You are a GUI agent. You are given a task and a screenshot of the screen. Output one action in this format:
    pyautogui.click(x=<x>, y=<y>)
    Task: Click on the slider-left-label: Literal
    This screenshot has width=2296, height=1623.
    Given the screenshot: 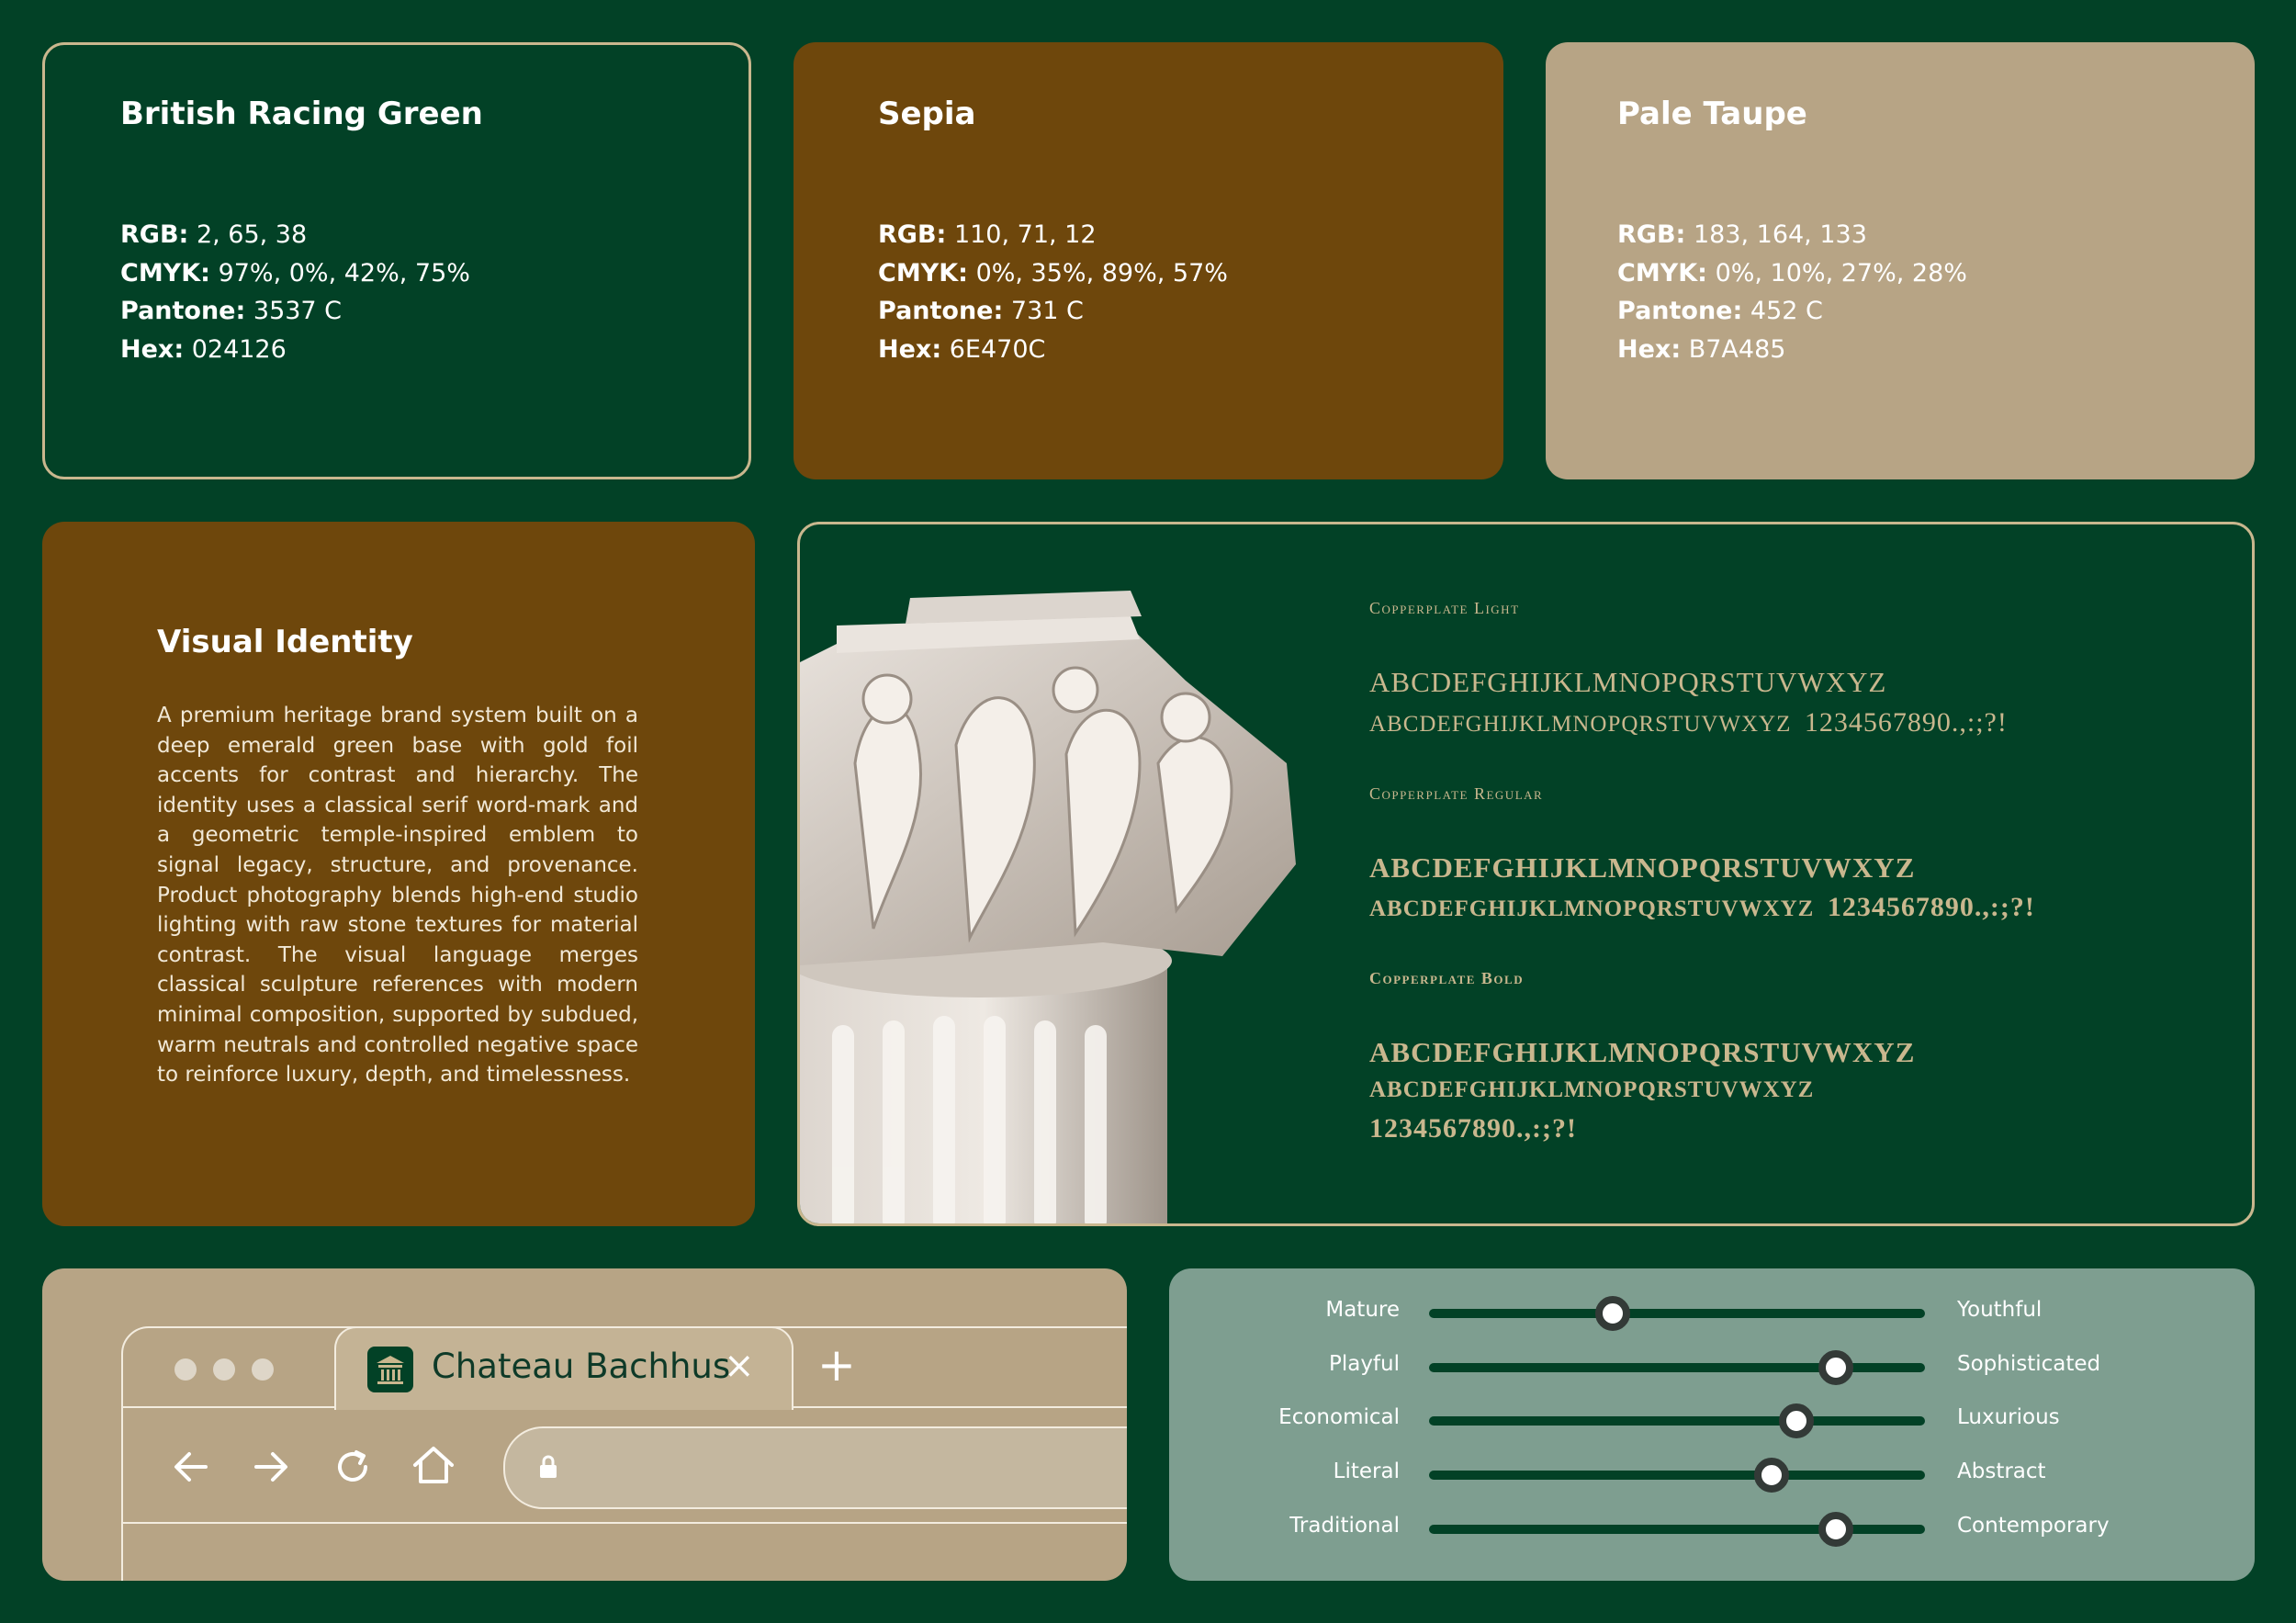 What is the action you would take?
    pyautogui.click(x=1366, y=1471)
    